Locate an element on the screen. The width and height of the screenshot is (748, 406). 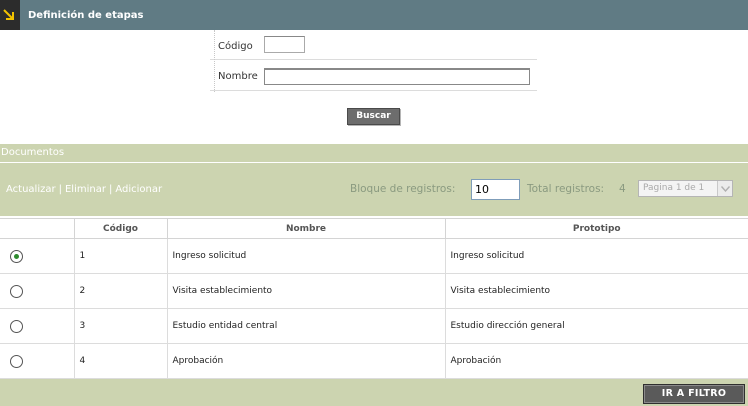
cell-codigo: 2 is located at coordinates (120, 291).